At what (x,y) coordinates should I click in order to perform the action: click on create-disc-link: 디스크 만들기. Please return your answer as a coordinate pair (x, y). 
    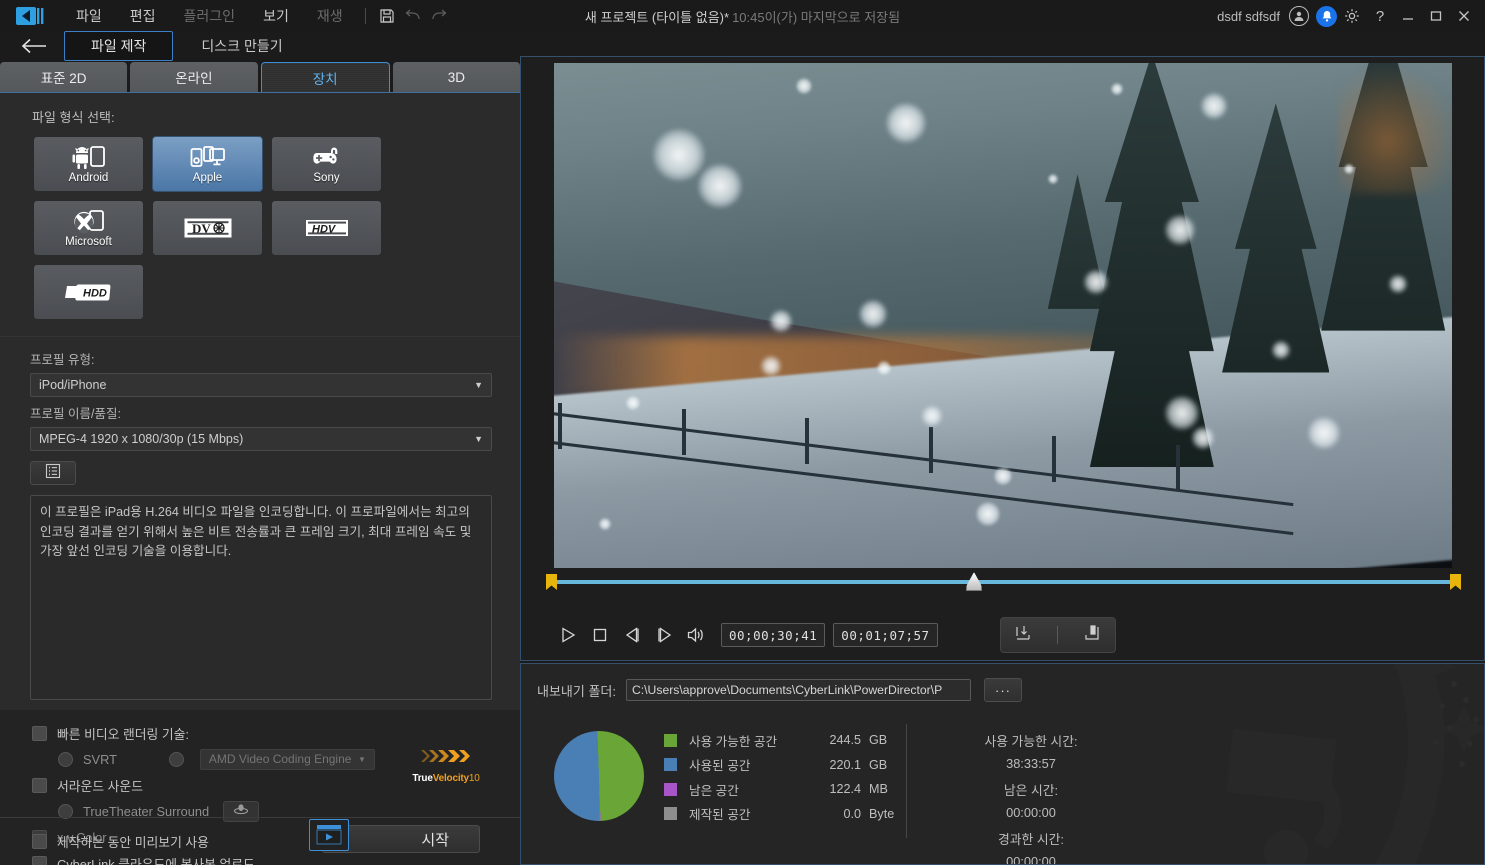
    Looking at the image, I should click on (241, 46).